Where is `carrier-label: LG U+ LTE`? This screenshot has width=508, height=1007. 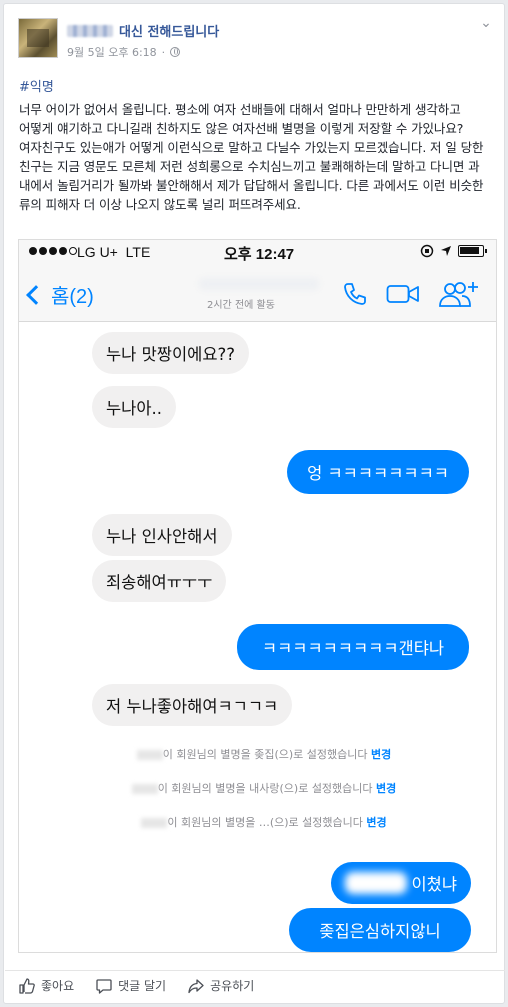 carrier-label: LG U+ LTE is located at coordinates (114, 252).